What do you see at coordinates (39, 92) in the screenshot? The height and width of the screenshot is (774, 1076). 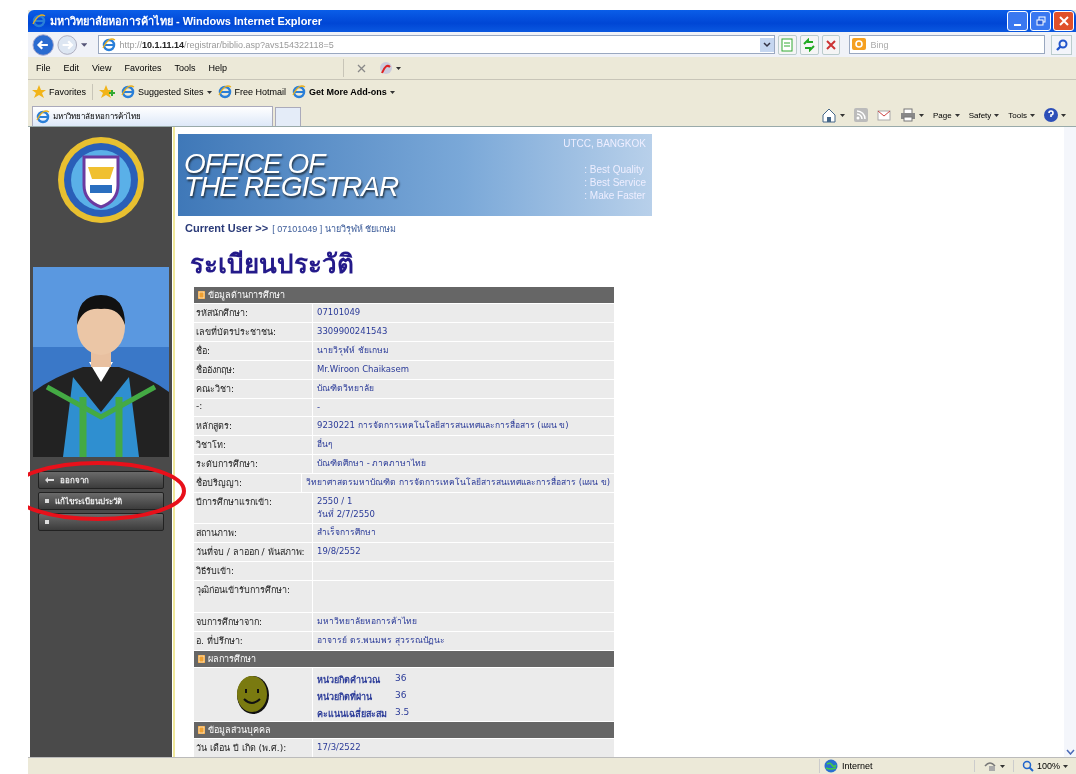 I see `star-icon` at bounding box center [39, 92].